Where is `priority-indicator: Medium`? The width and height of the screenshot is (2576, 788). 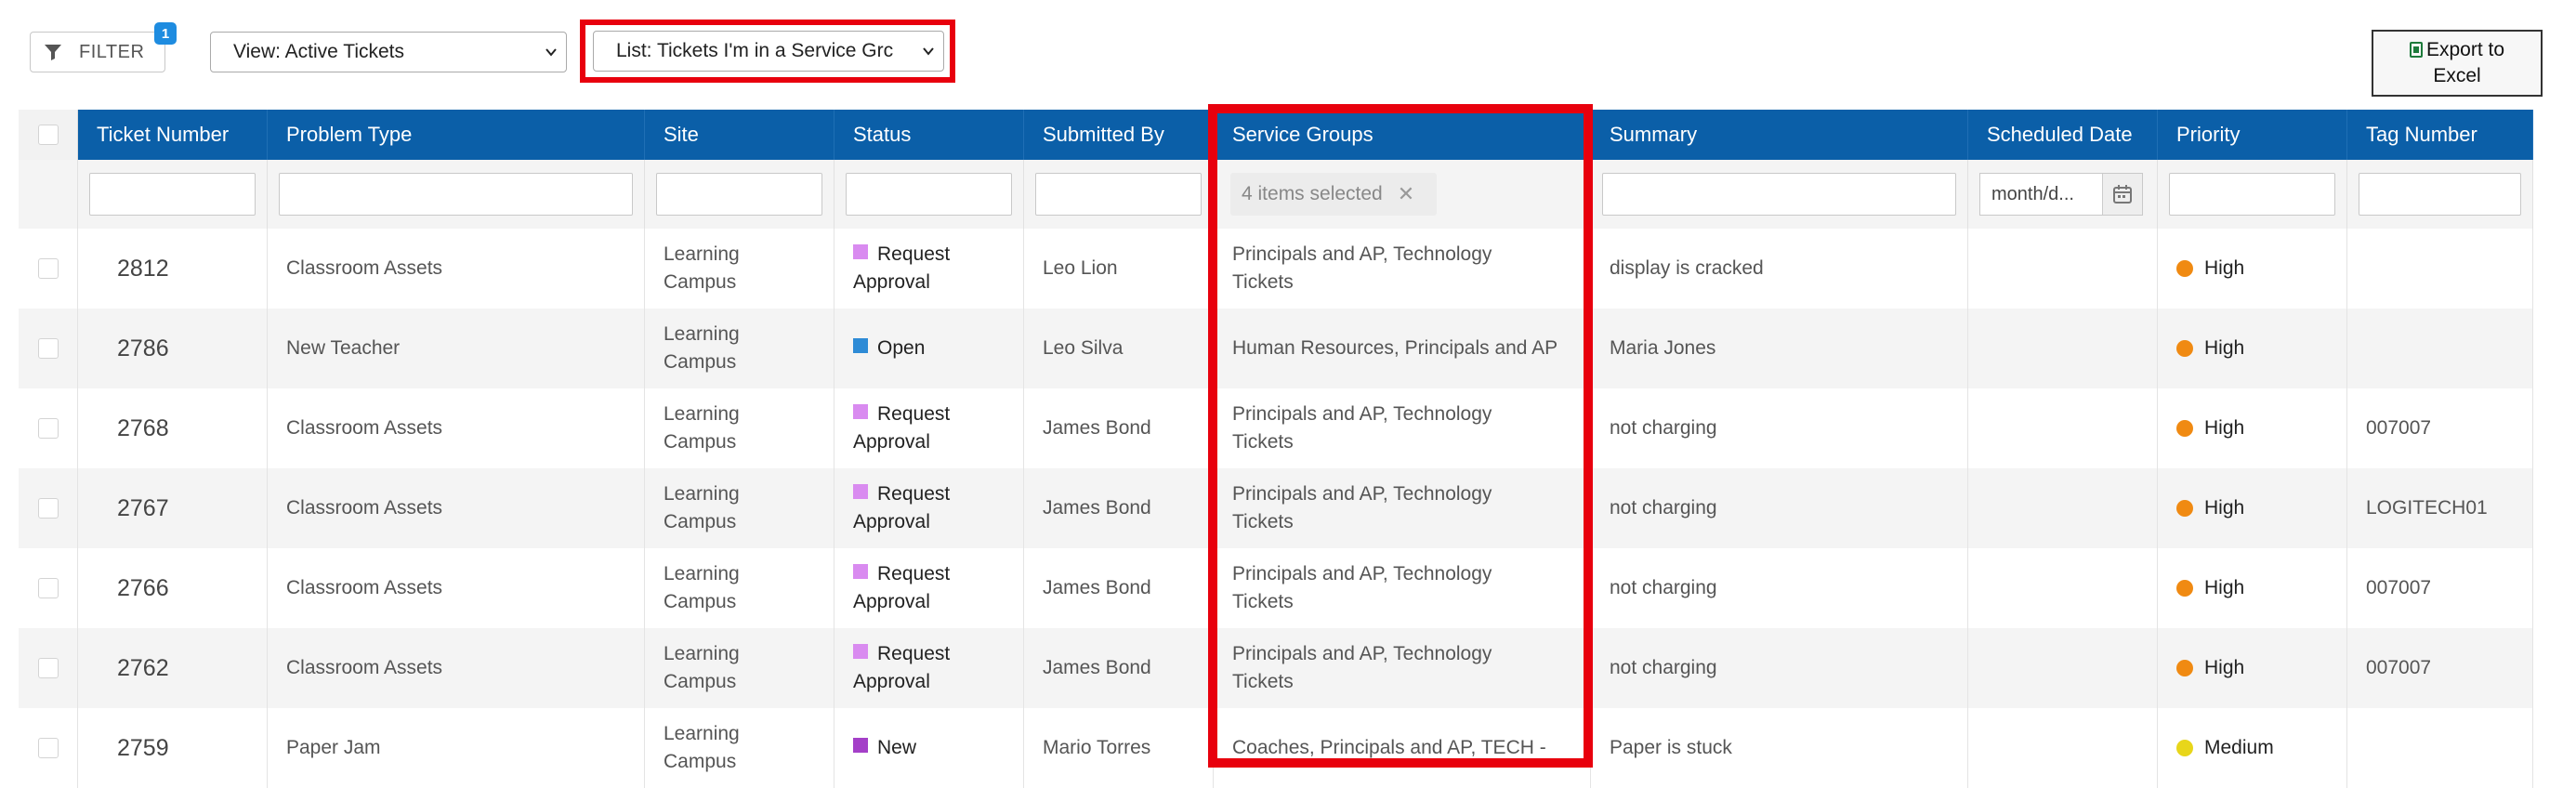
priority-indicator: Medium is located at coordinates (2225, 748).